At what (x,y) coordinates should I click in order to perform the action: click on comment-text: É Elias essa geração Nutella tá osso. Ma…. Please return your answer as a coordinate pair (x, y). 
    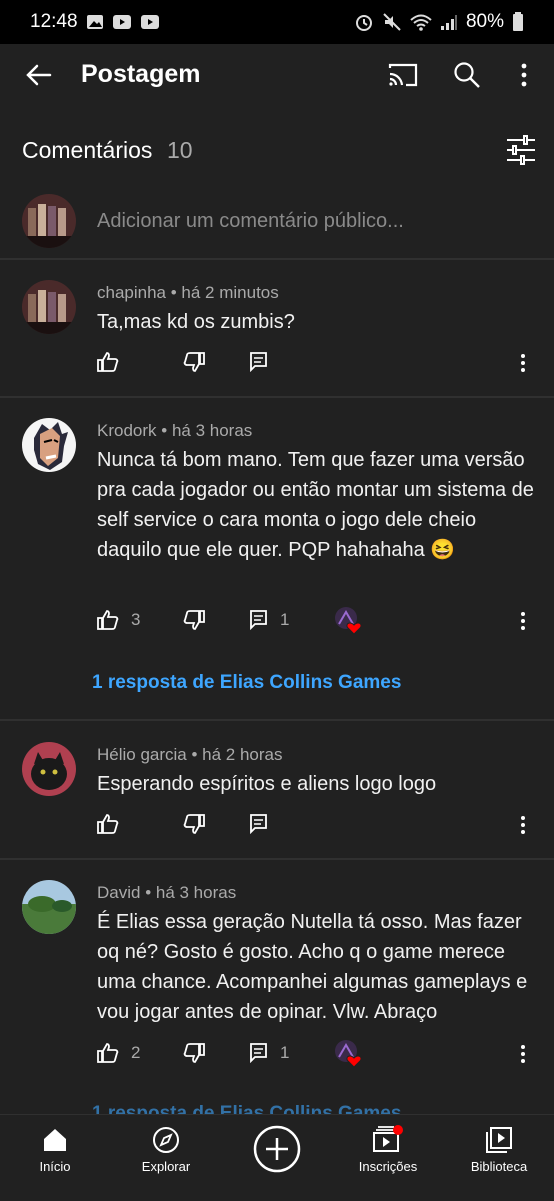
    Looking at the image, I should click on (312, 967).